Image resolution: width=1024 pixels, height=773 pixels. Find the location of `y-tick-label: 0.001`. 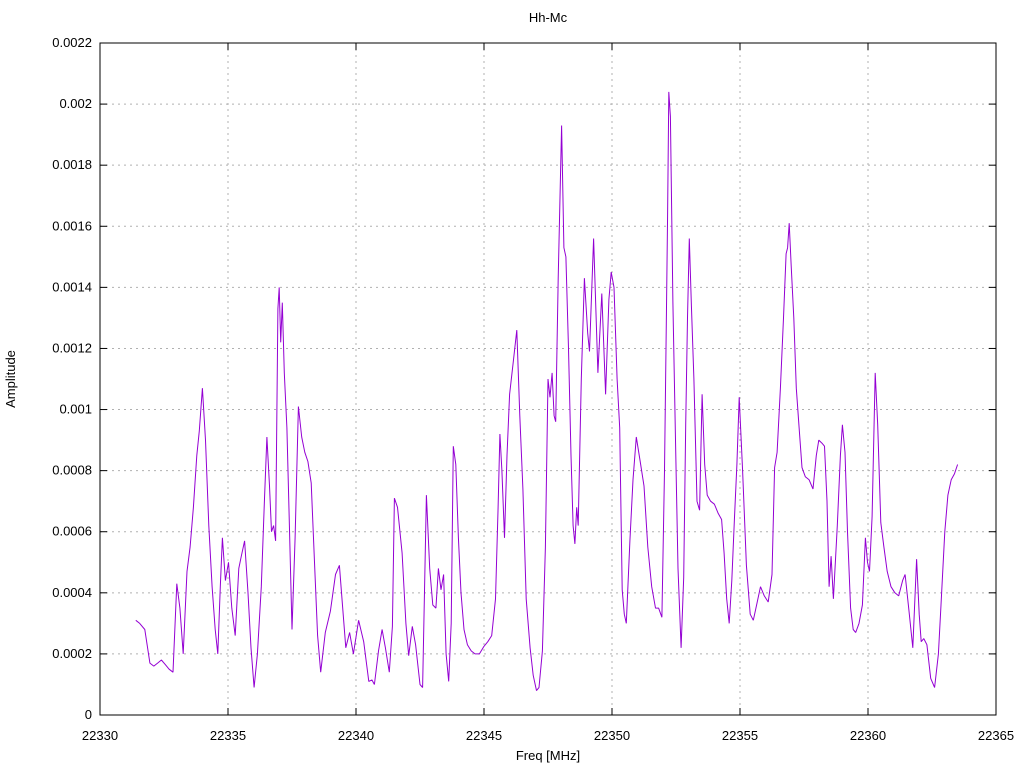

y-tick-label: 0.001 is located at coordinates (75, 409).